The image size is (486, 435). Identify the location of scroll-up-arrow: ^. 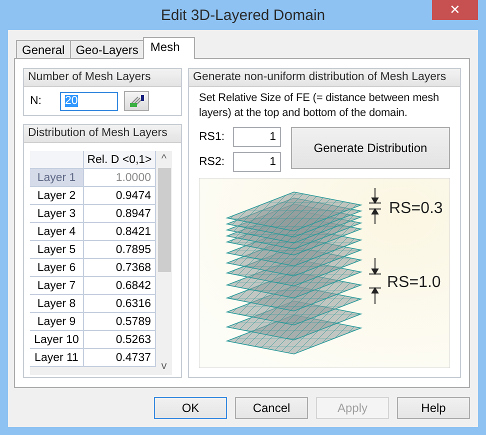
(164, 159).